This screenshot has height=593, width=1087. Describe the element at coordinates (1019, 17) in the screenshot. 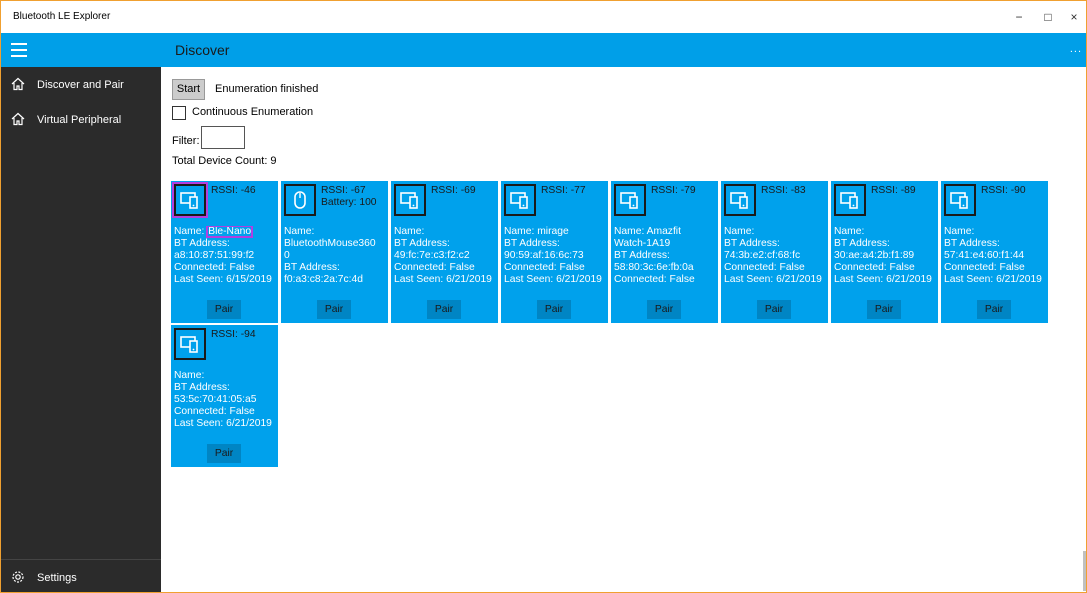

I see `minimize-button: −` at that location.